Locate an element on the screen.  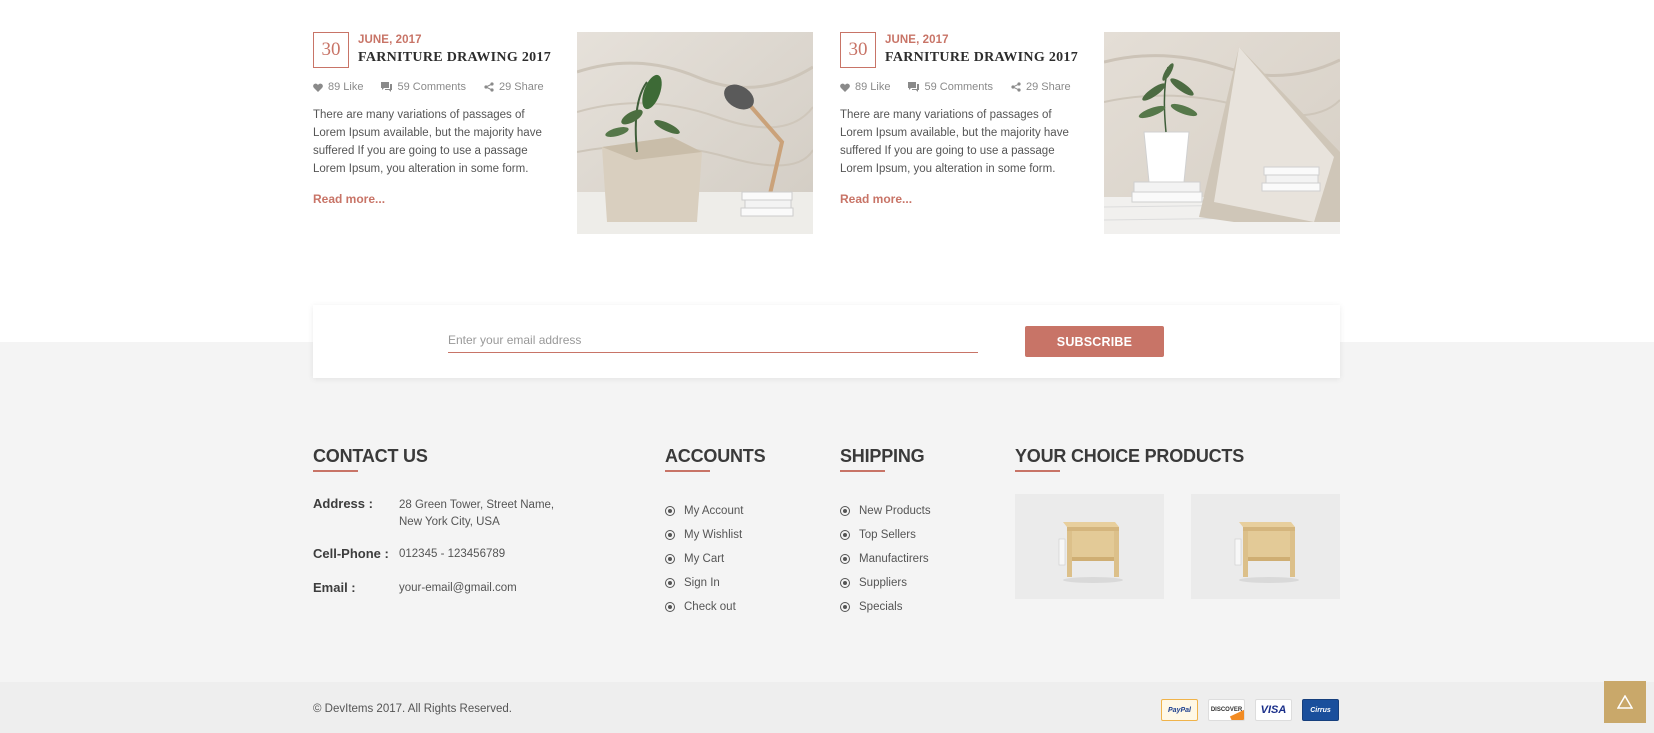
visa-icon: VISA is located at coordinates (1273, 710).